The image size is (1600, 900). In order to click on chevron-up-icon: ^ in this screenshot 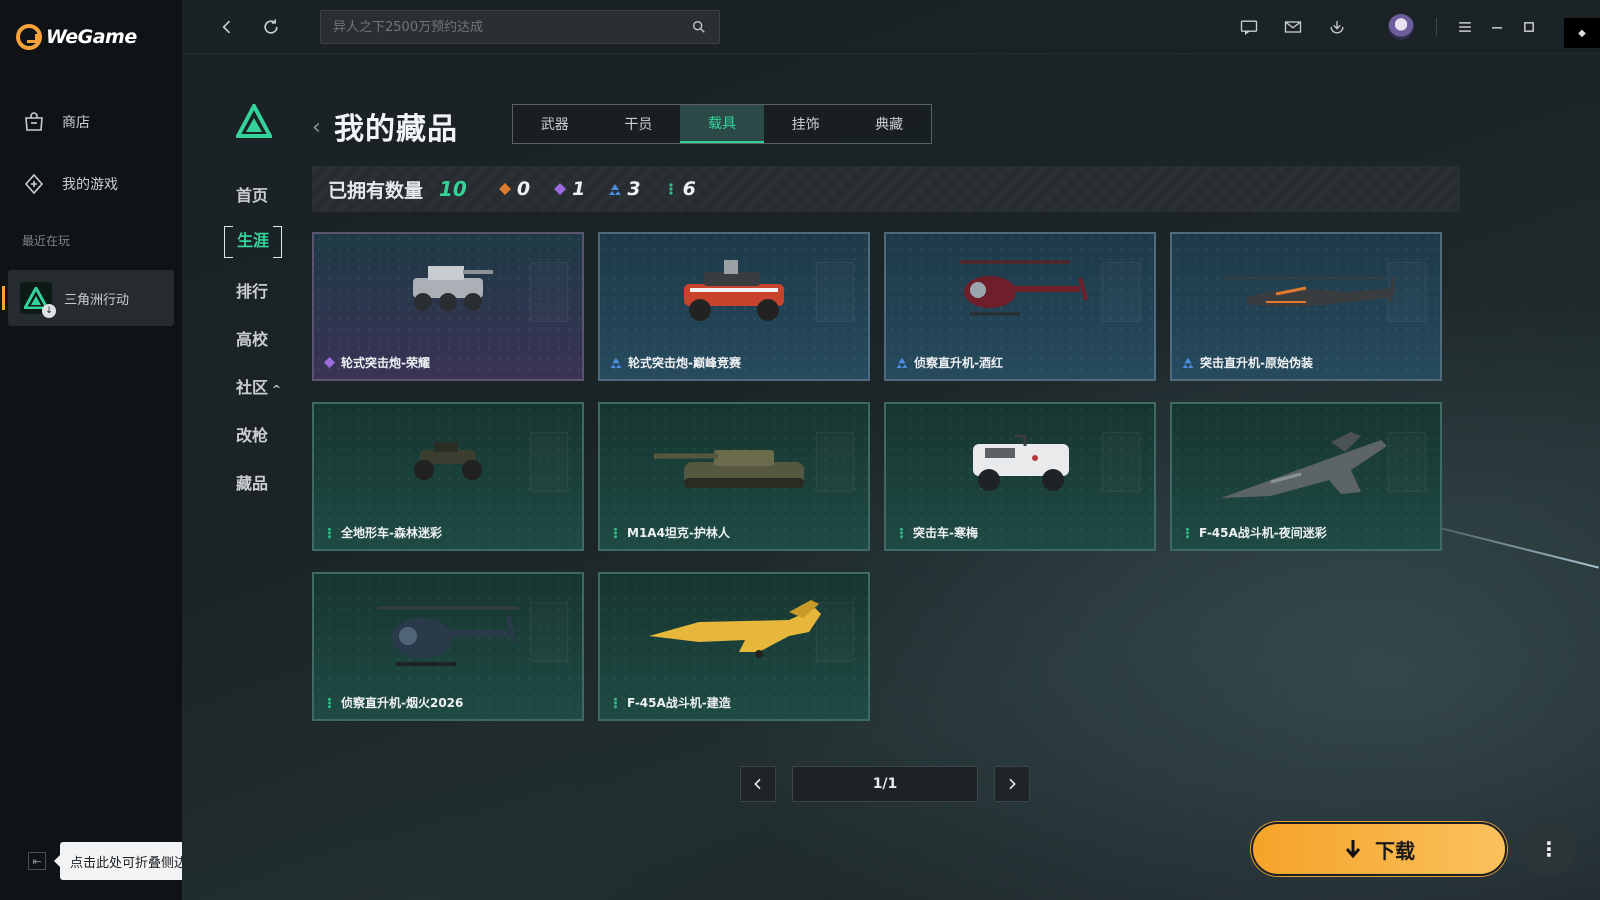, I will do `click(275, 389)`.